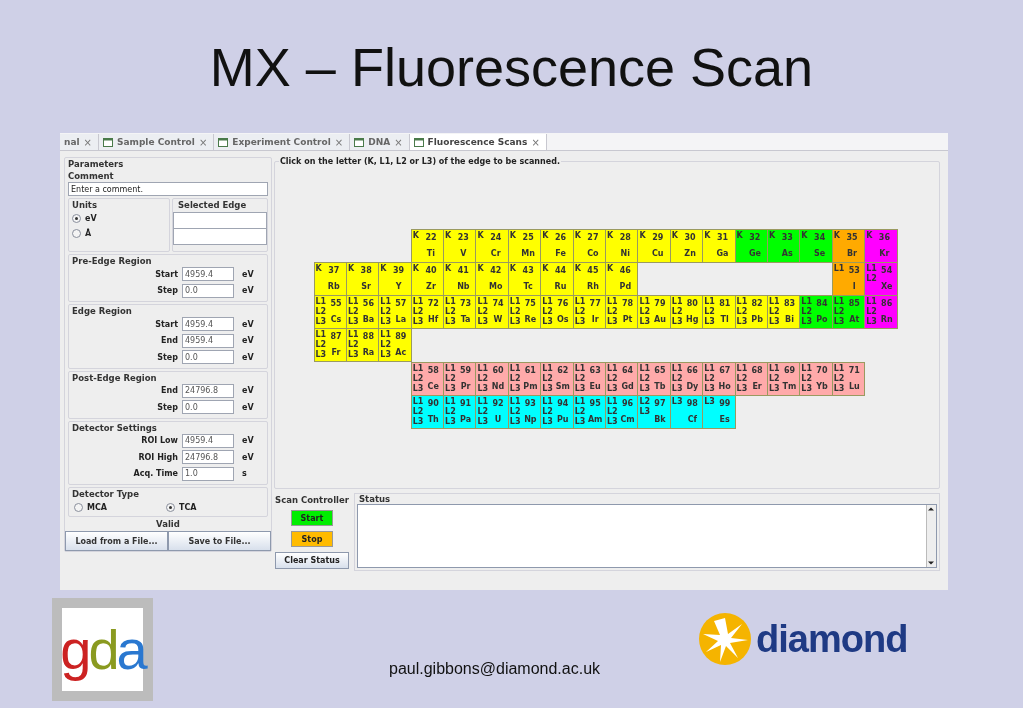  Describe the element at coordinates (208, 457) in the screenshot. I see `input-field: 24796.8` at that location.